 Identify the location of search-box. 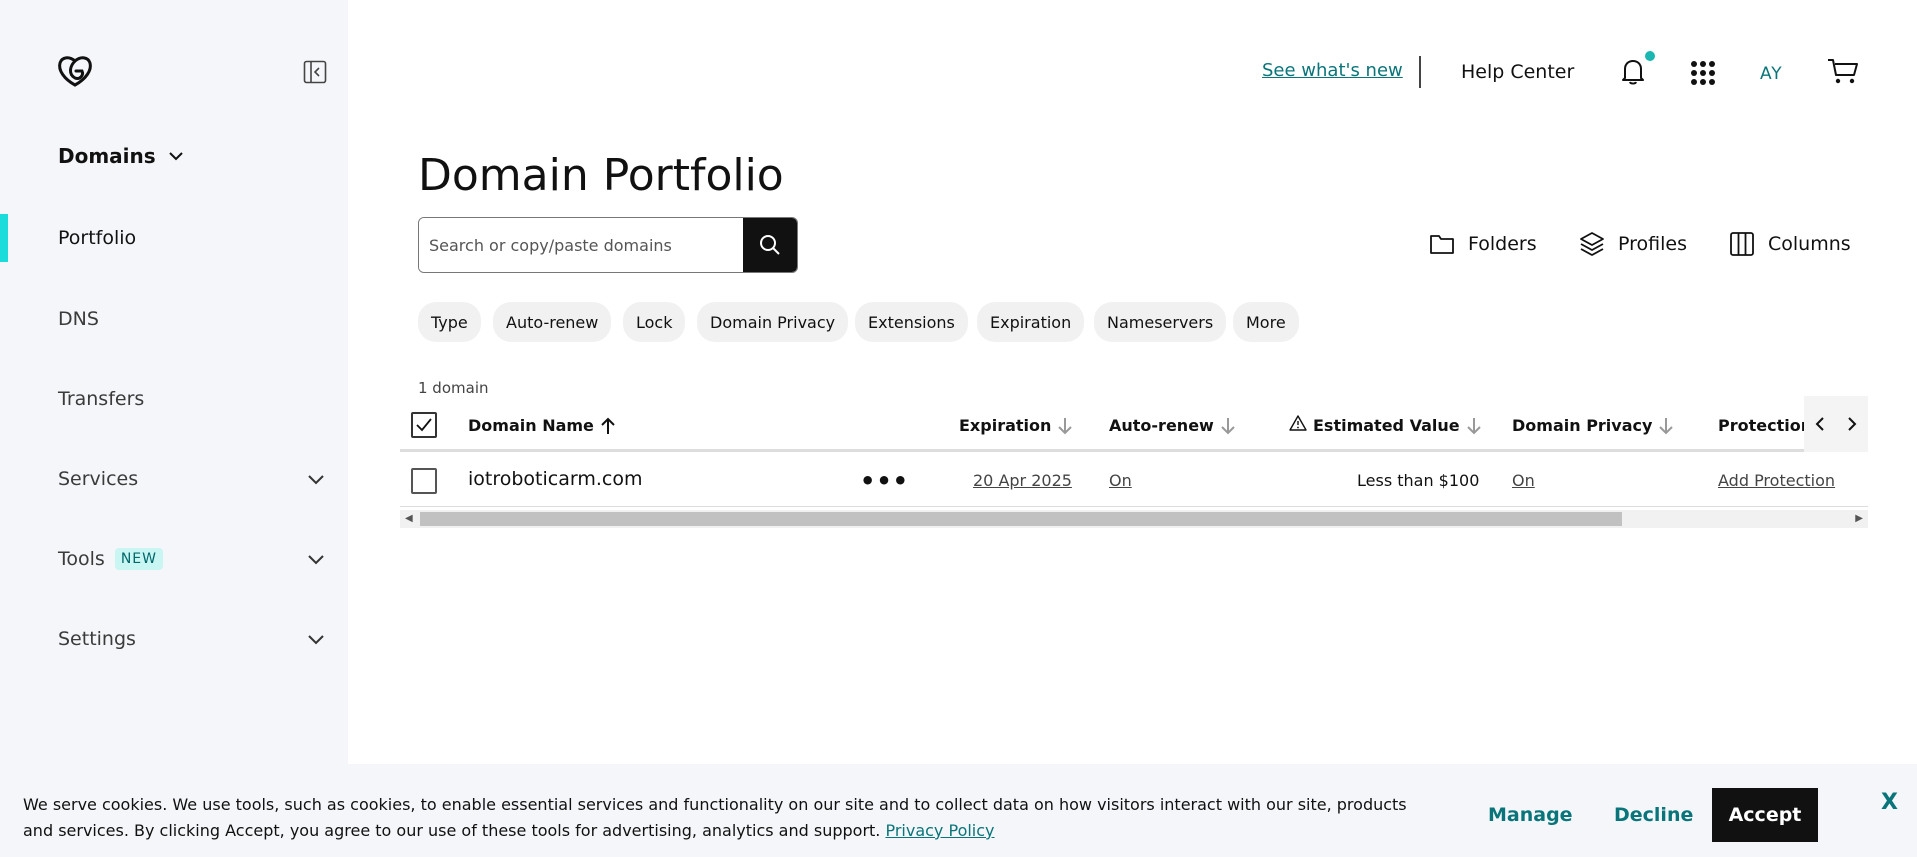
(608, 245).